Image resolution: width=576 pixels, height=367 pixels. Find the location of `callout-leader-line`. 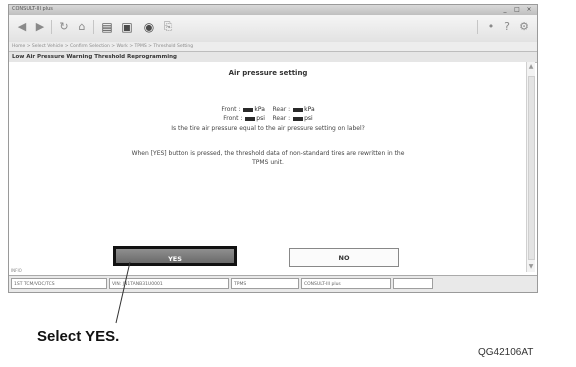

callout-leader-line is located at coordinates (123, 292).